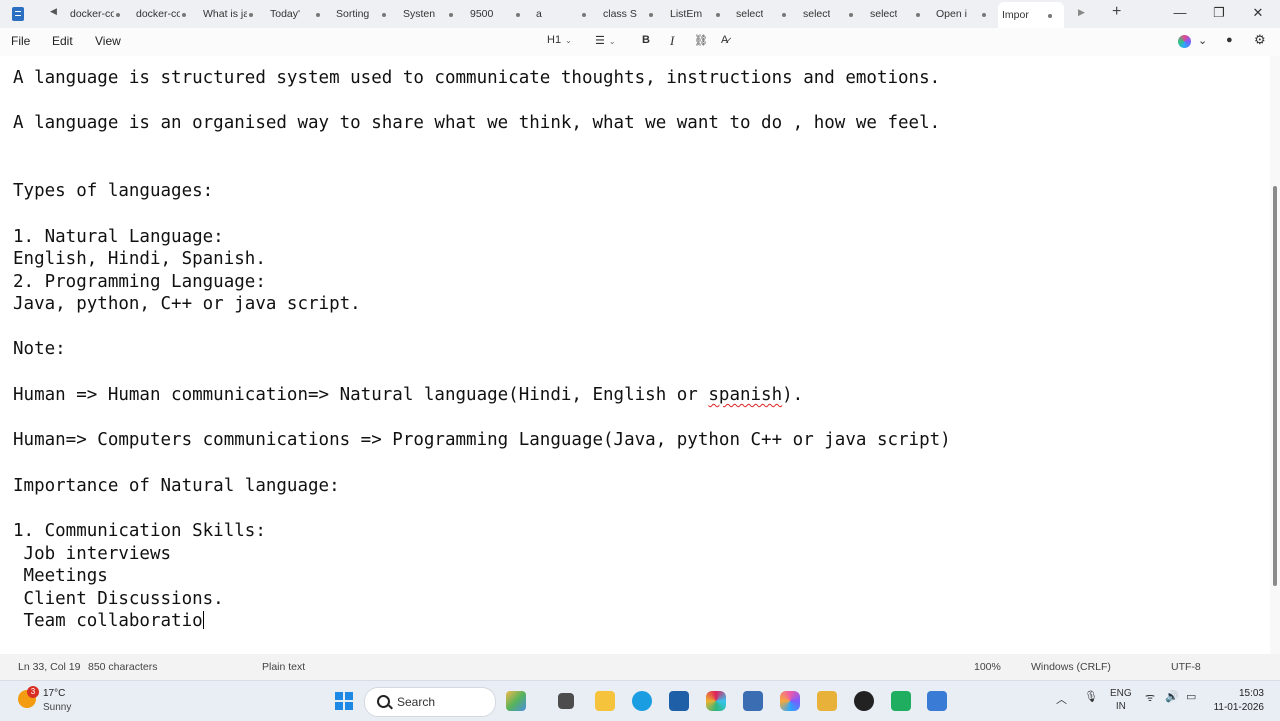  What do you see at coordinates (344, 701) in the screenshot?
I see `start-button` at bounding box center [344, 701].